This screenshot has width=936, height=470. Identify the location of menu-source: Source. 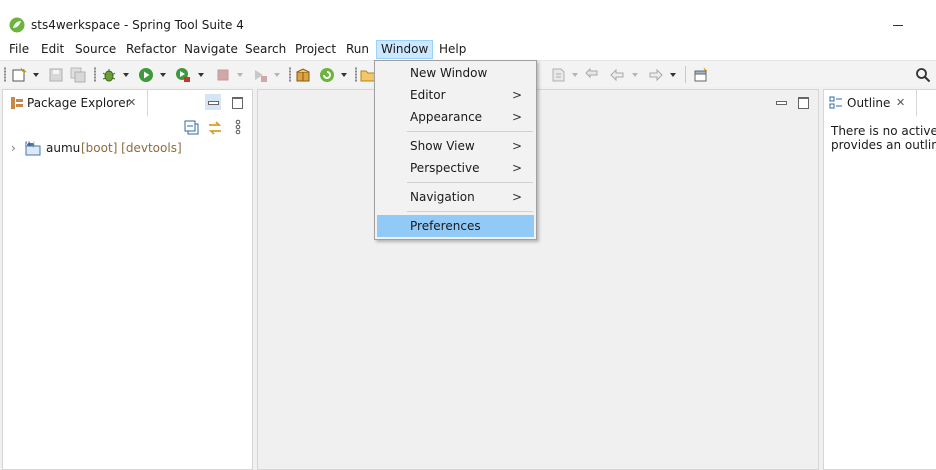
(95, 49).